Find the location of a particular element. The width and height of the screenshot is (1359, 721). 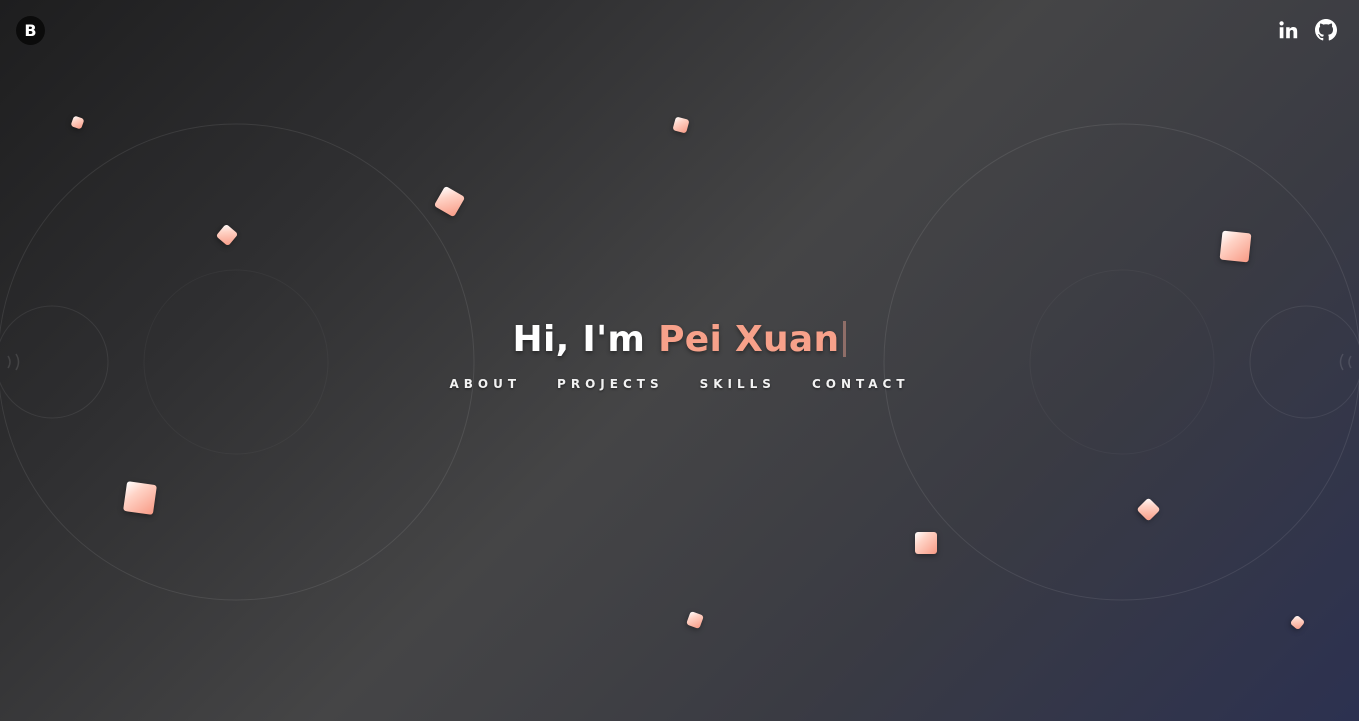

hero-headline: Hi, I'm Pei Xuan is located at coordinates (679, 340).